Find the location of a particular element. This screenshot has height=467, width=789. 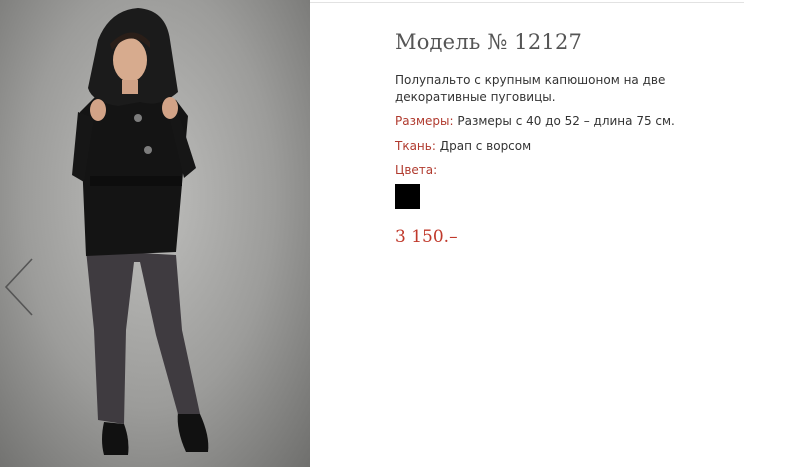

color-swatch-black is located at coordinates (407, 196).